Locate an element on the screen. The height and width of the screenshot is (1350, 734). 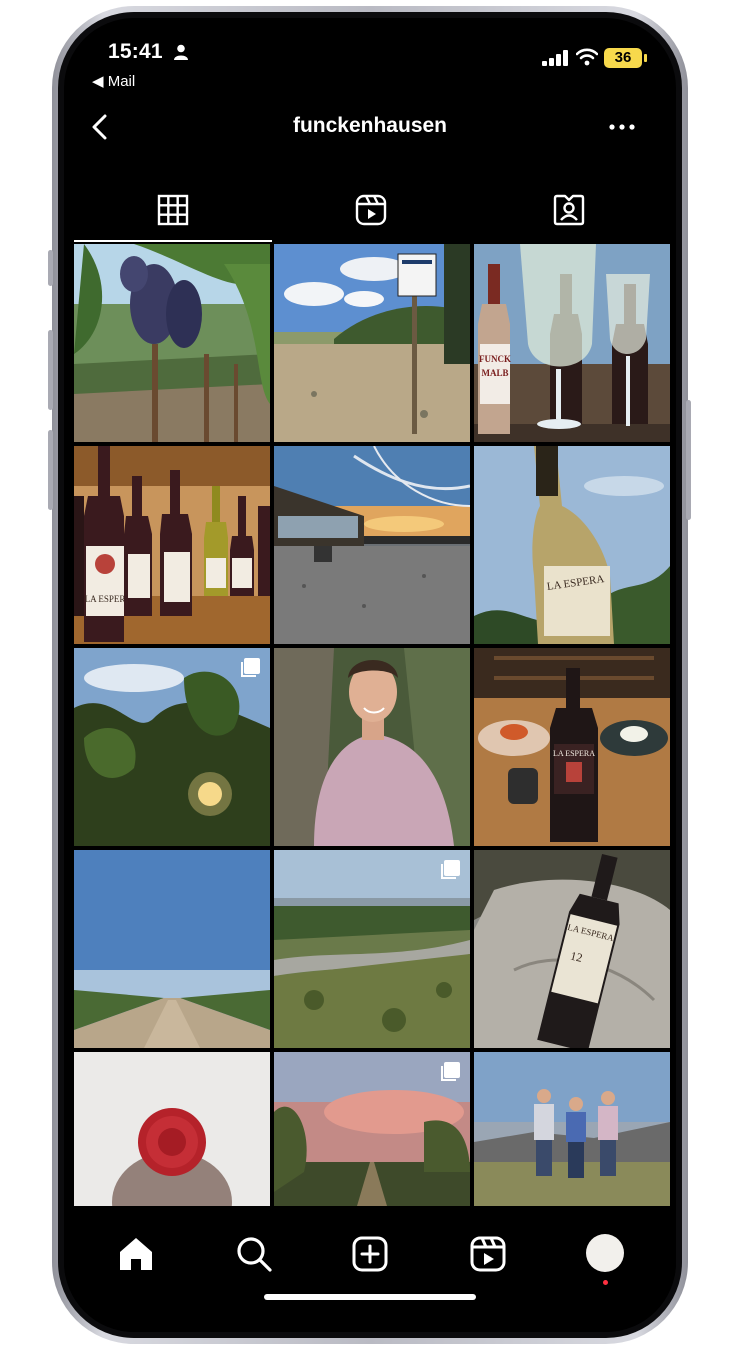
grapes-photo is located at coordinates (172, 343).